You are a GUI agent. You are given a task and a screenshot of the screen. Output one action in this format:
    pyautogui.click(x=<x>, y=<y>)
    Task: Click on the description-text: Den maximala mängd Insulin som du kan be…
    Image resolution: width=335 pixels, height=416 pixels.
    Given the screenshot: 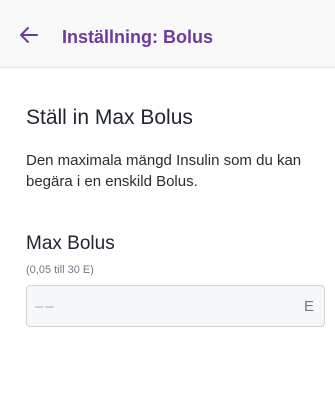 What is the action you would take?
    pyautogui.click(x=164, y=171)
    